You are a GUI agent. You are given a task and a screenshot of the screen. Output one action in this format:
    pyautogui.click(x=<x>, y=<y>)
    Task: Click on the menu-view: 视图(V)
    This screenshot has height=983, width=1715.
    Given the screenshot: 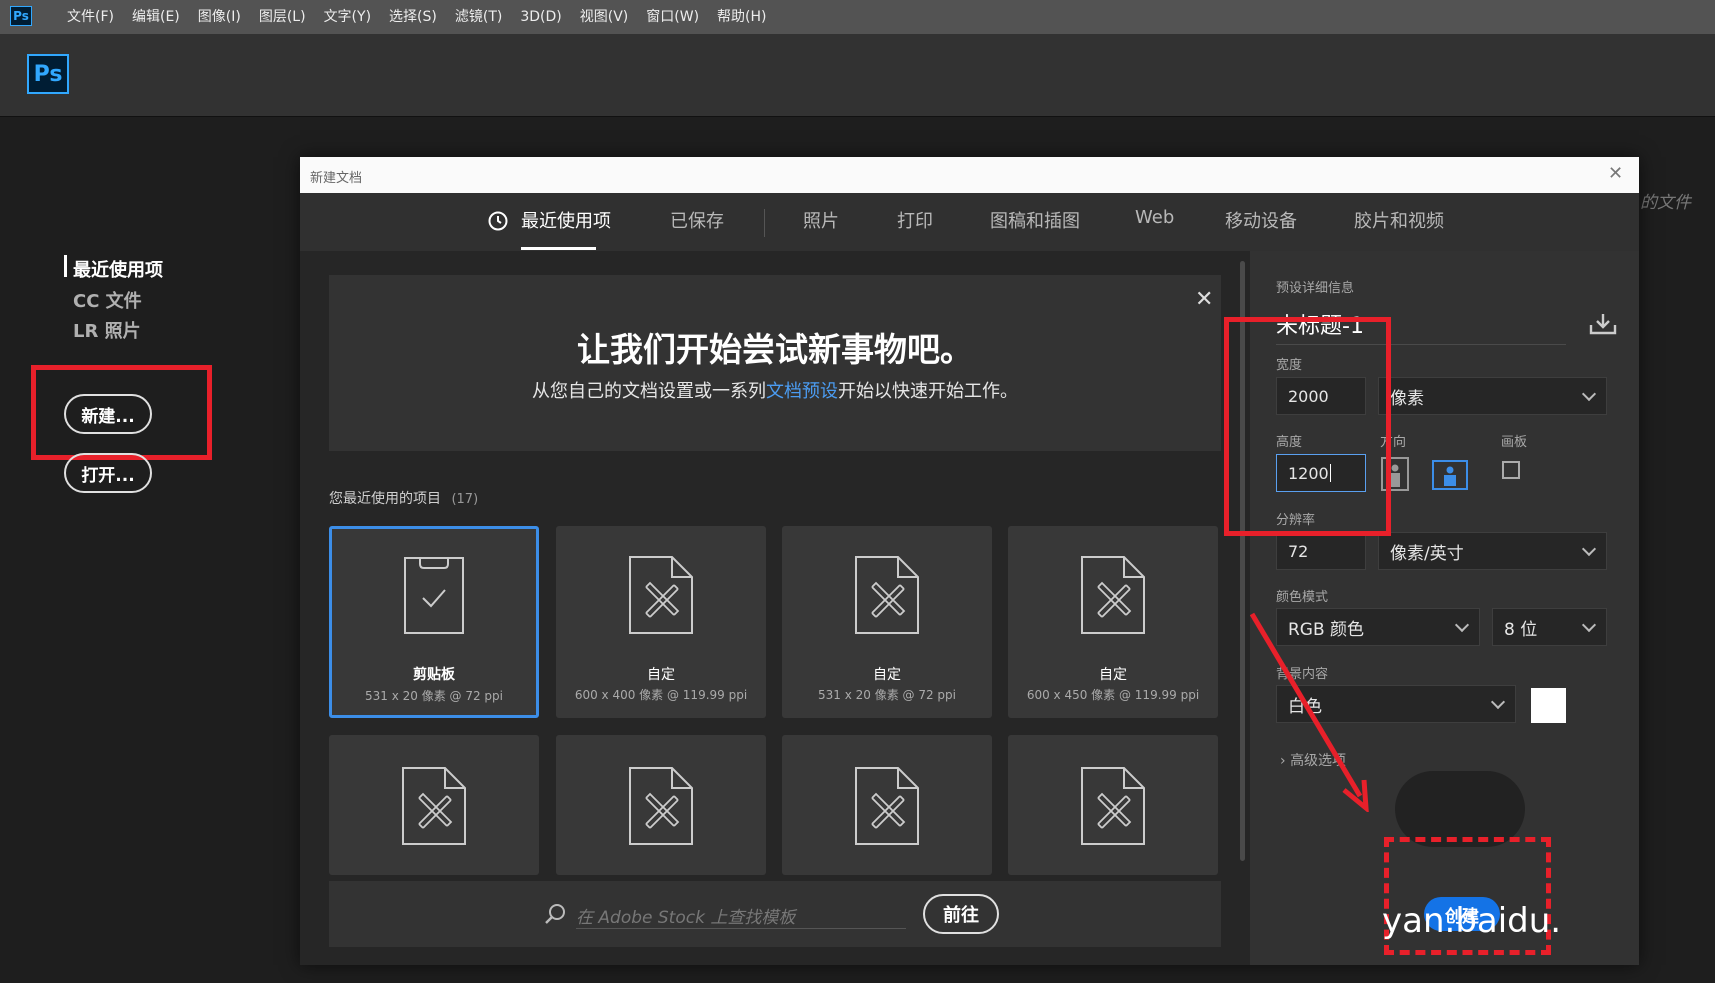 What is the action you would take?
    pyautogui.click(x=604, y=17)
    